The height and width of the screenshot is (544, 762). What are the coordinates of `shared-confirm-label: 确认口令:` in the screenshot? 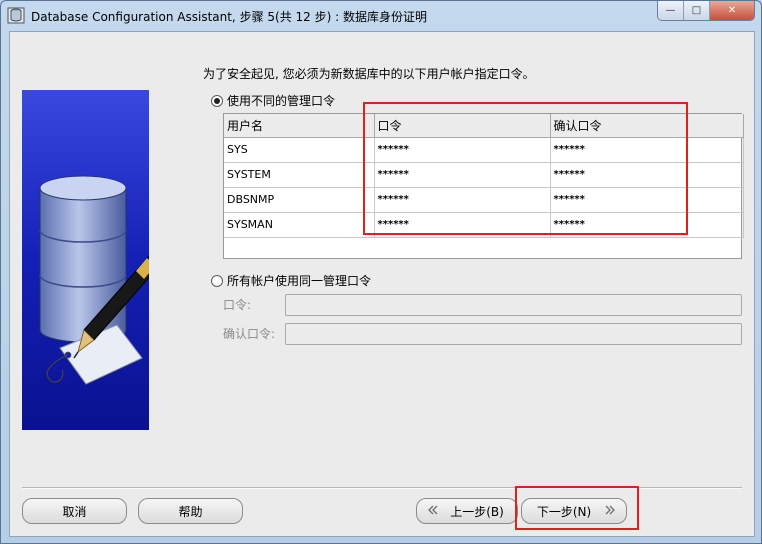 It's located at (249, 334).